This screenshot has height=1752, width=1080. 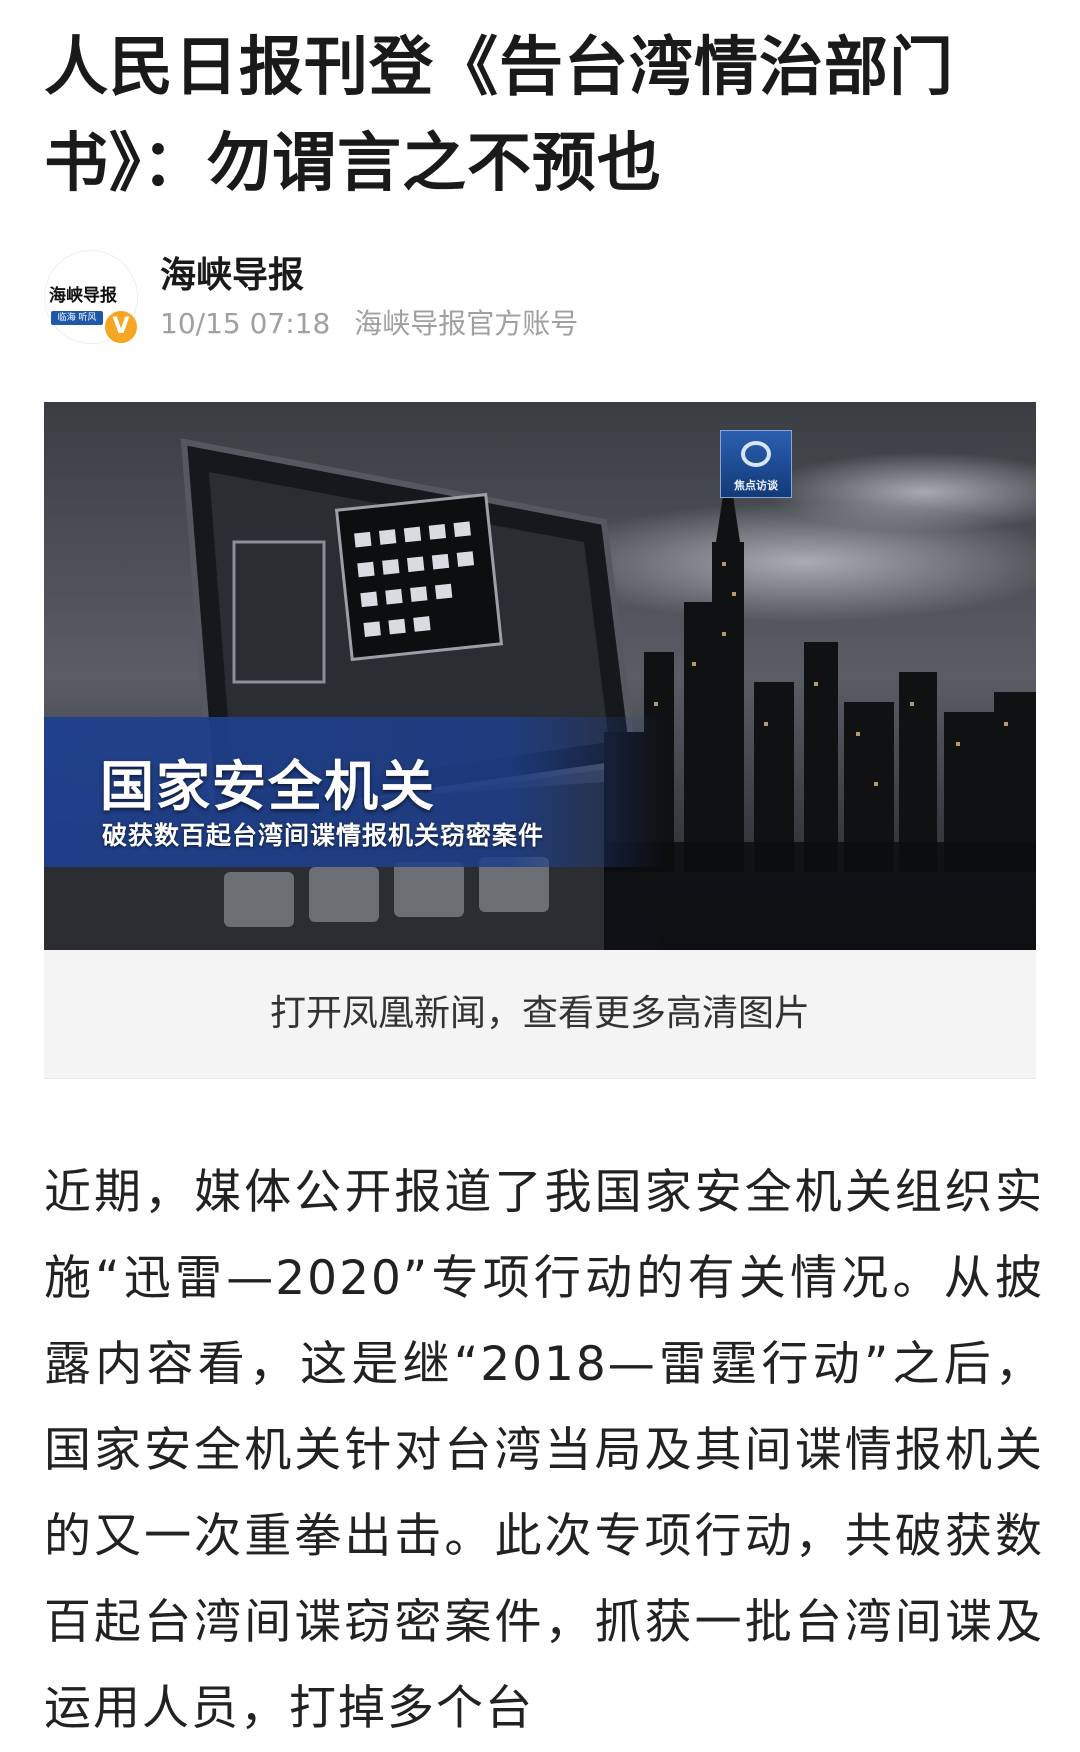 I want to click on hero-subheadline: 破获数百起台湾间谍情报机关窃密案件, so click(x=323, y=835).